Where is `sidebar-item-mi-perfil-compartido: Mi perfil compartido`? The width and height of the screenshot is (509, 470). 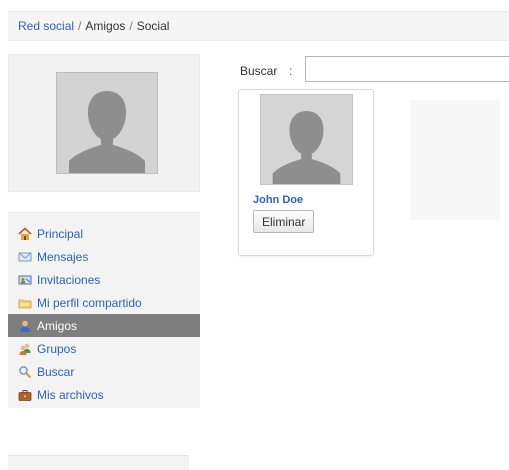 sidebar-item-mi-perfil-compartido: Mi perfil compartido is located at coordinates (104, 302).